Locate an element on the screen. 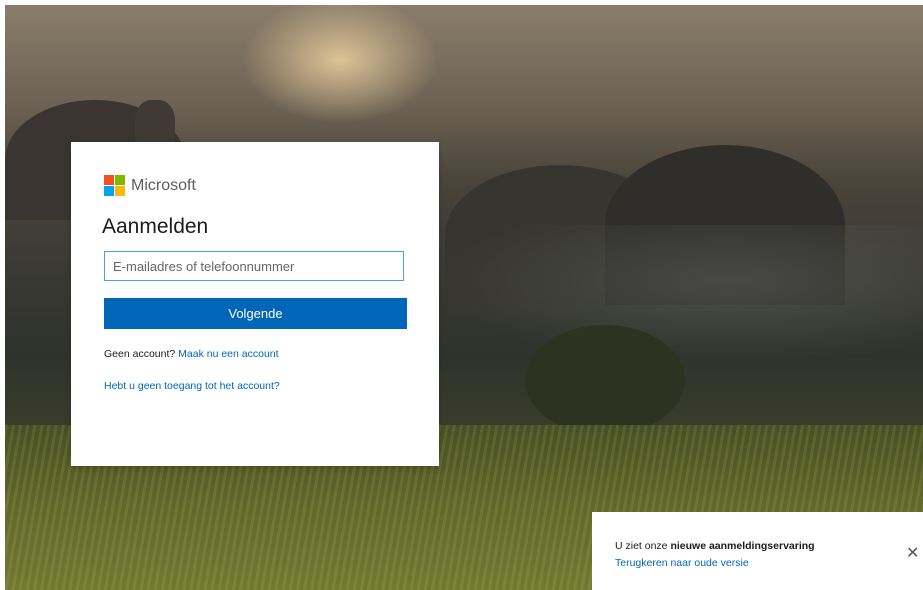 The width and height of the screenshot is (923, 590). banner-message: U ziet onze nieuwe aanmeldingservaring is located at coordinates (715, 546).